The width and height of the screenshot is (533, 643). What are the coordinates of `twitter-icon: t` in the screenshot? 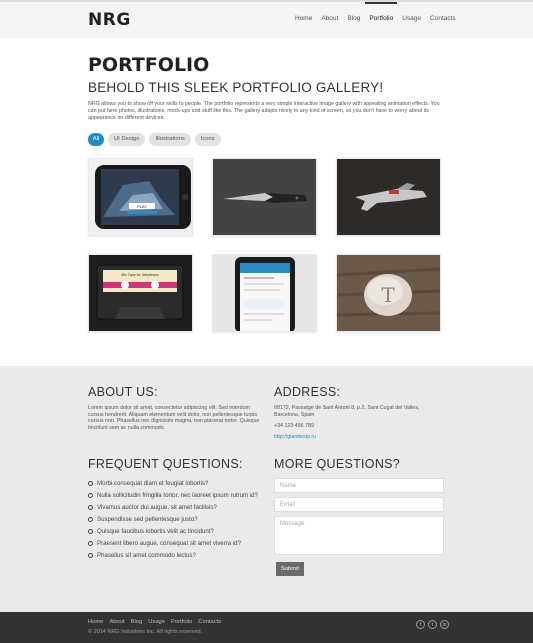 It's located at (432, 624).